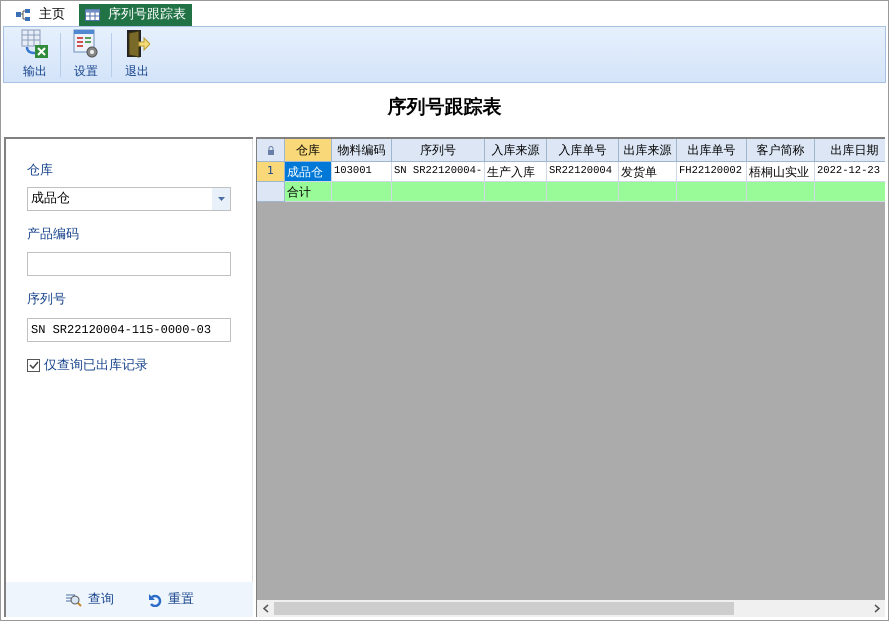  What do you see at coordinates (712, 150) in the screenshot?
I see `column-header: 出库单号` at bounding box center [712, 150].